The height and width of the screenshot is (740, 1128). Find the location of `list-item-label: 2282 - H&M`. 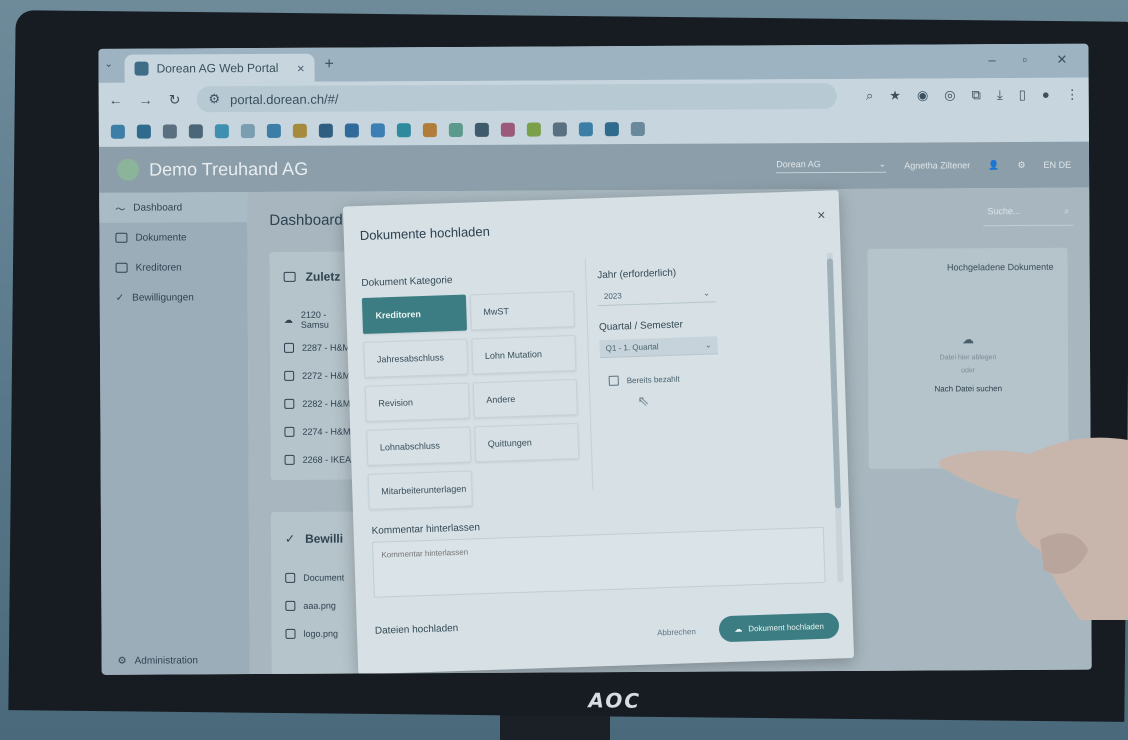

list-item-label: 2282 - H&M is located at coordinates (326, 403).